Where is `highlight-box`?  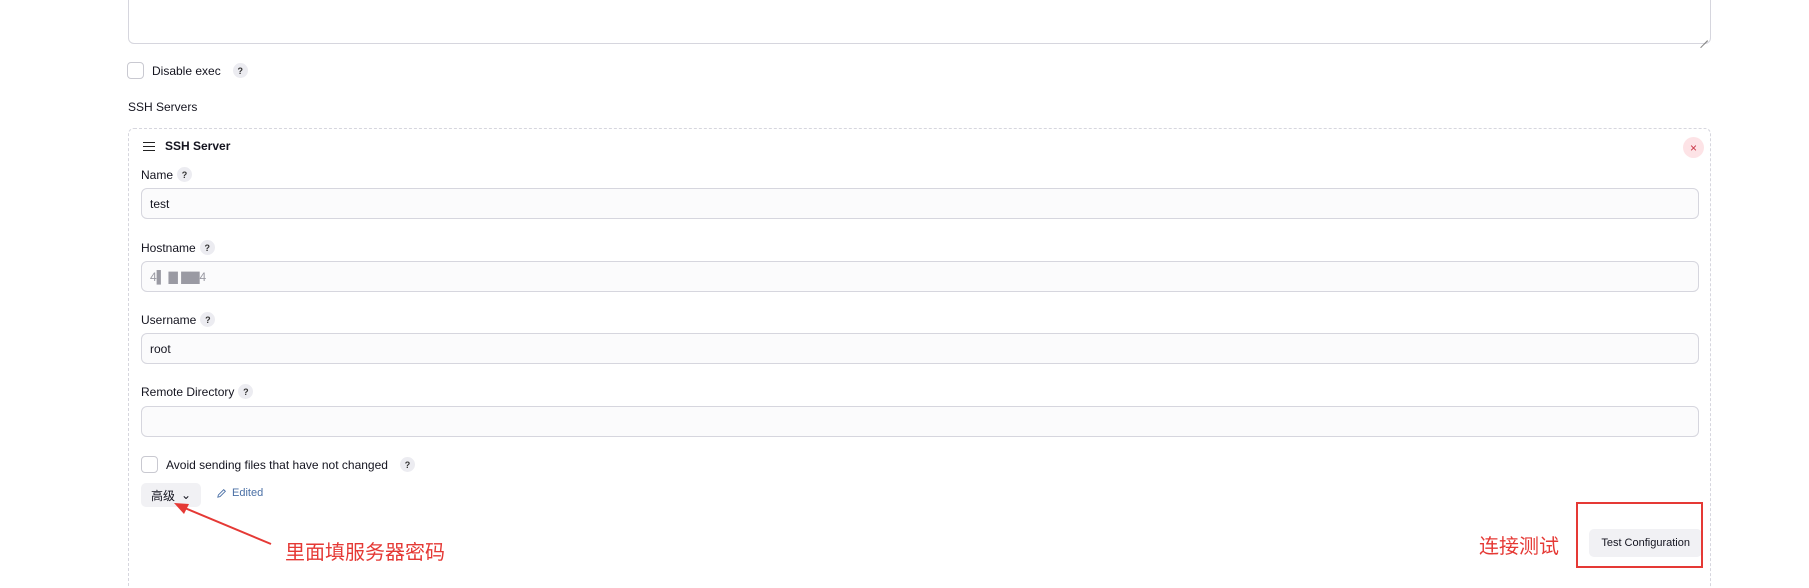
highlight-box is located at coordinates (1639, 535).